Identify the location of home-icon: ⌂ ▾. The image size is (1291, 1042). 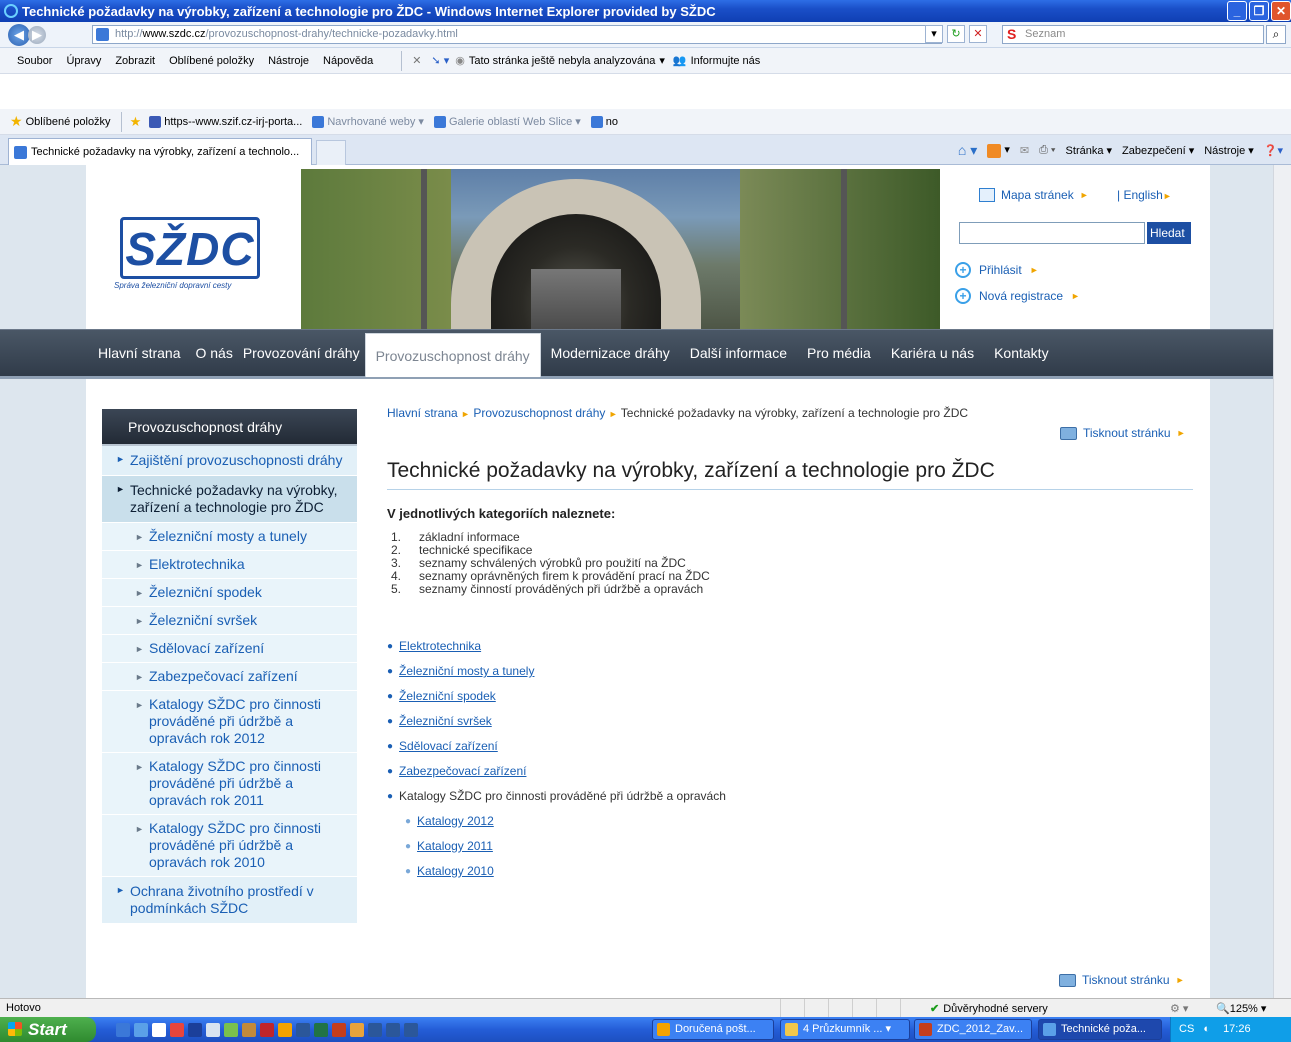
(967, 150).